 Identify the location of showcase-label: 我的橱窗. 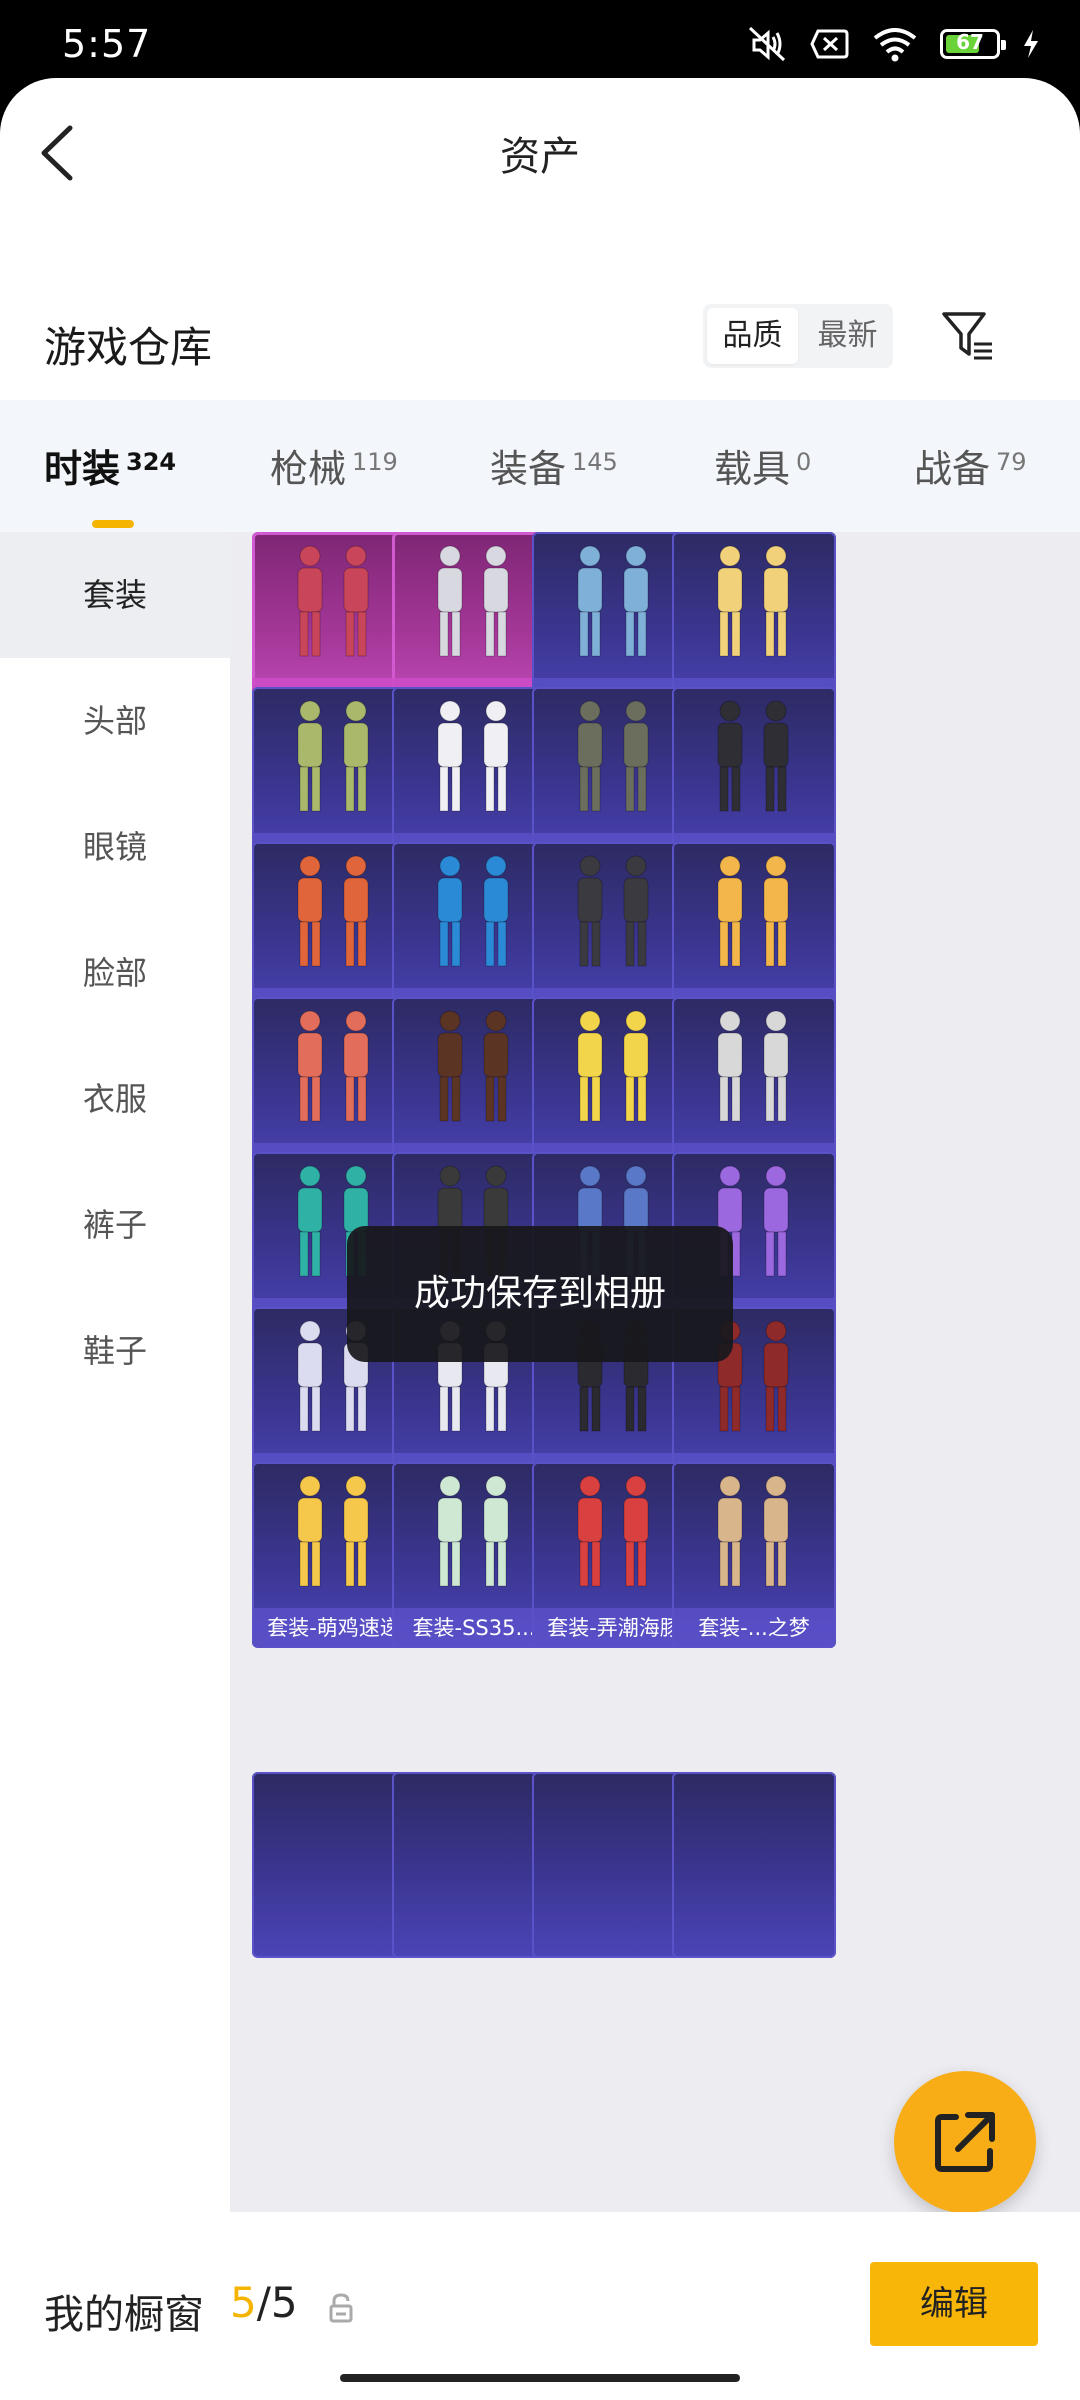
(124, 2315).